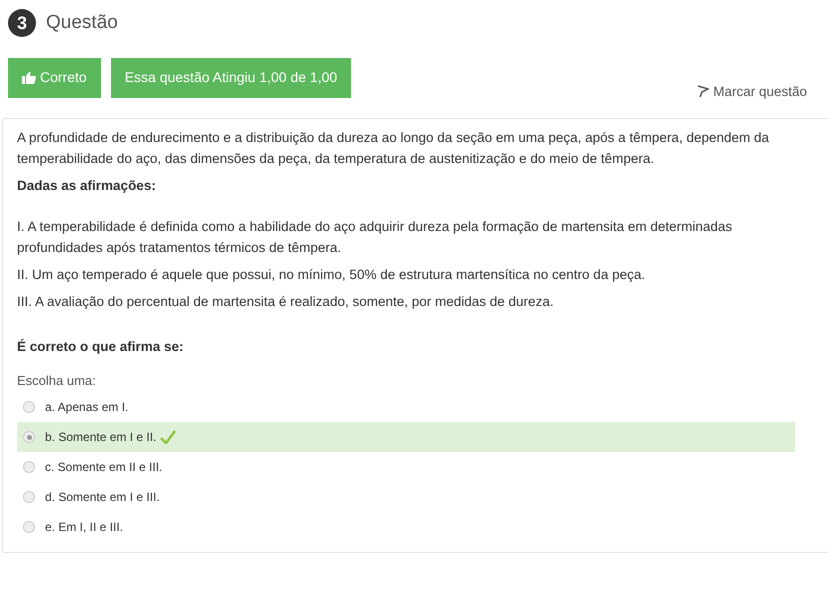 This screenshot has height=591, width=829. Describe the element at coordinates (84, 527) in the screenshot. I see `option-label: e. Em I, II e III.` at that location.